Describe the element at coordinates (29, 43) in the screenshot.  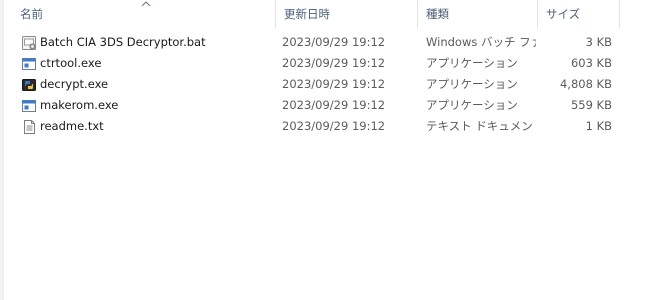
I see `batch-file-icon` at that location.